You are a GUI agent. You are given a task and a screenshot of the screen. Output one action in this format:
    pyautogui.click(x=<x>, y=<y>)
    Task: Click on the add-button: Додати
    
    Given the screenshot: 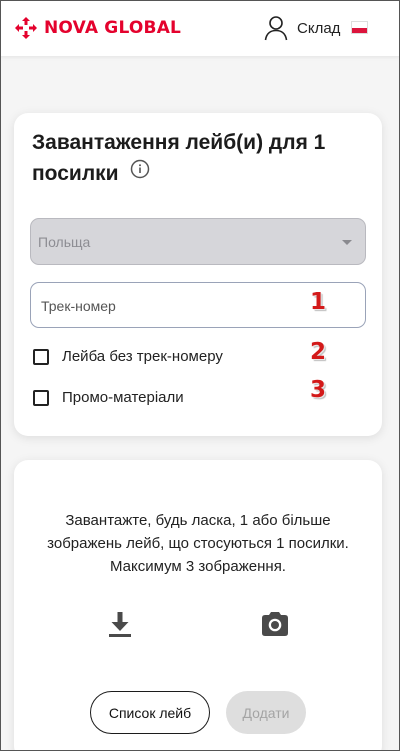 What is the action you would take?
    pyautogui.click(x=266, y=712)
    